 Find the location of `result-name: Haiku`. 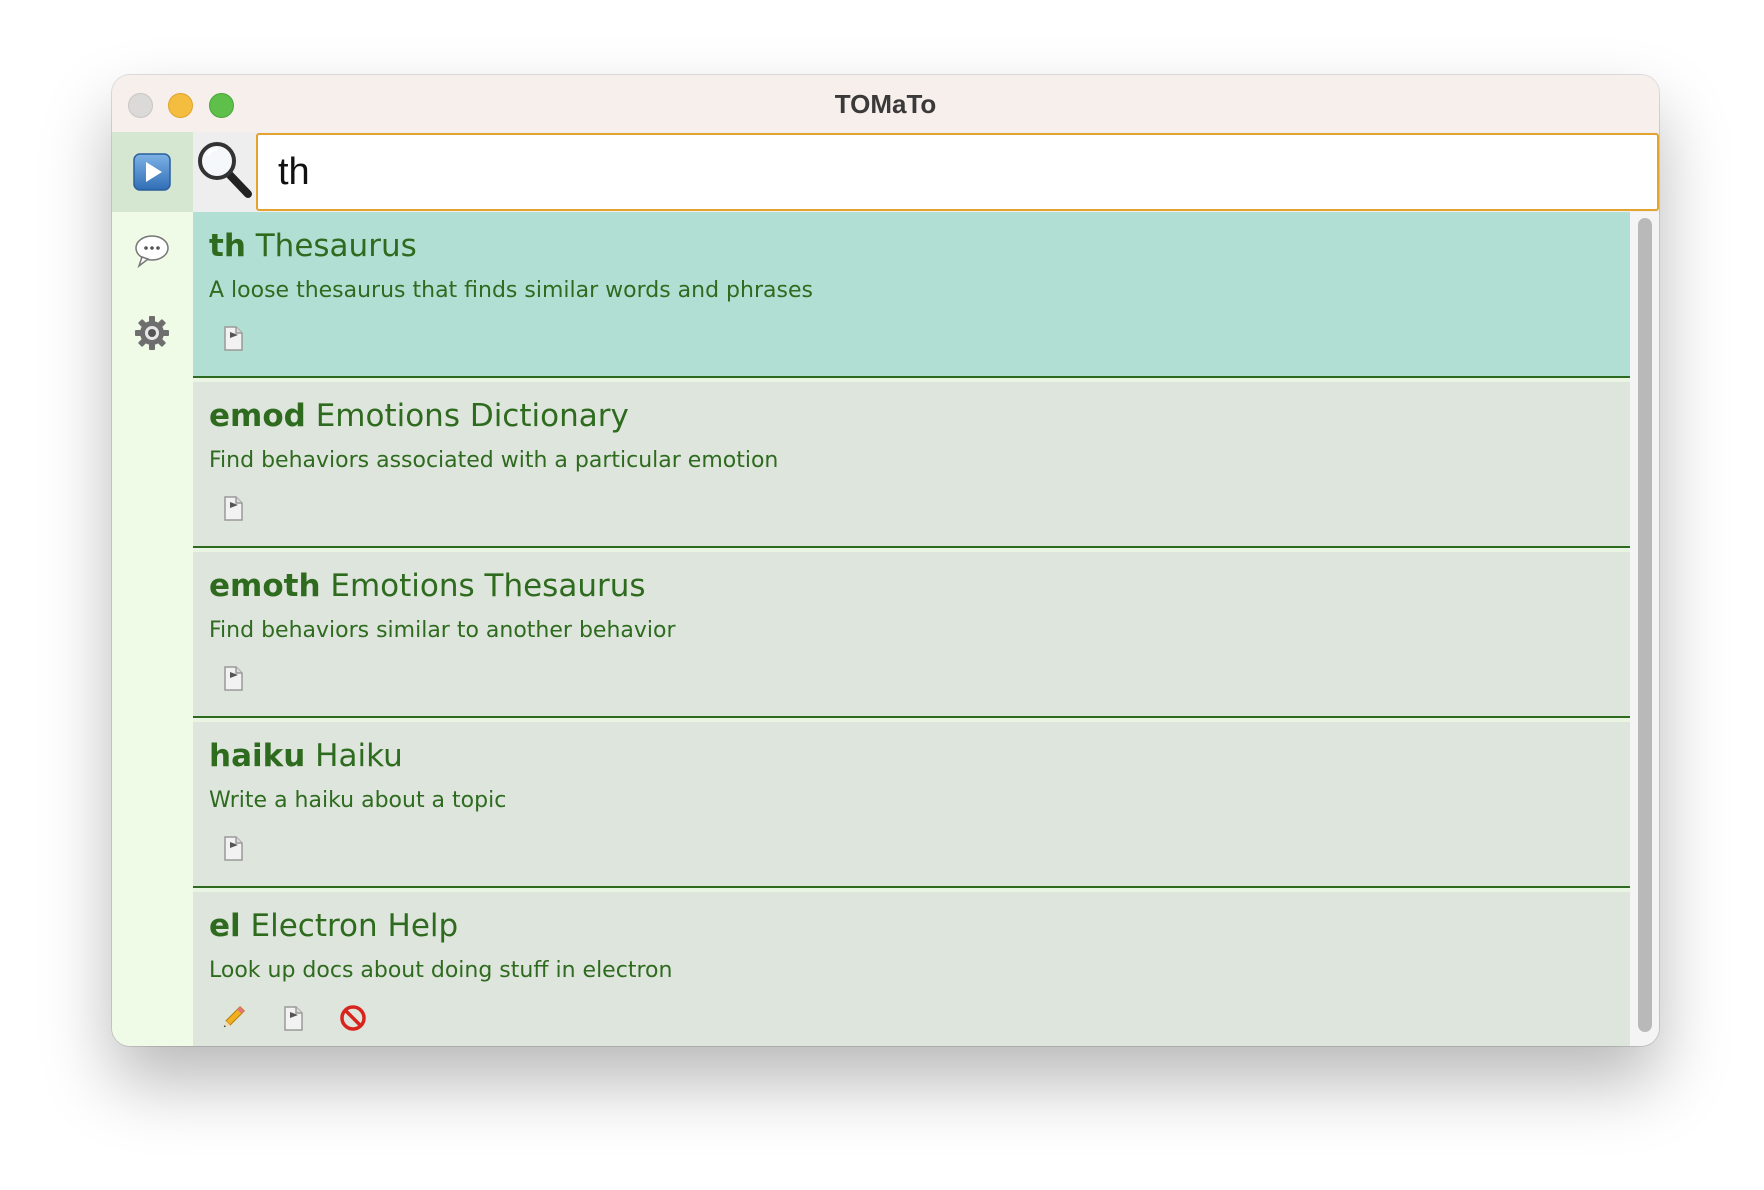

result-name: Haiku is located at coordinates (359, 756).